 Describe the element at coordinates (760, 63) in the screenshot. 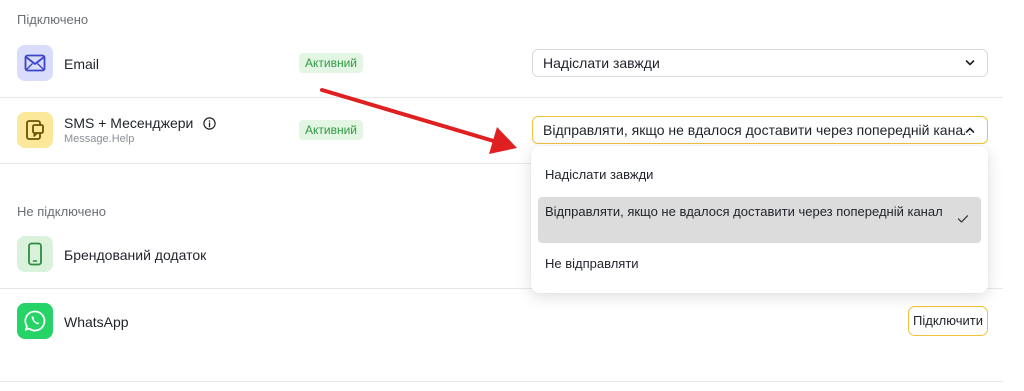

I see `email-send-mode-select: Надіслати завжди` at that location.